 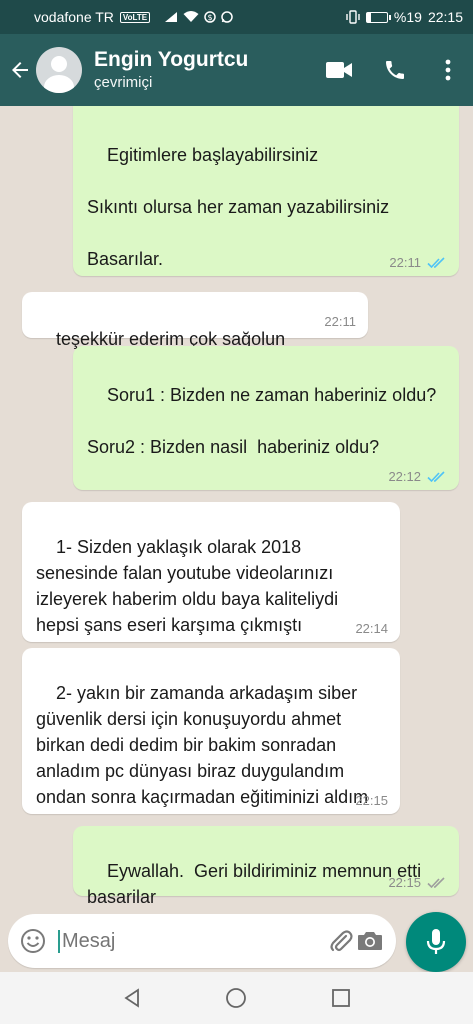 I want to click on data-saver-icon: $, so click(x=210, y=17).